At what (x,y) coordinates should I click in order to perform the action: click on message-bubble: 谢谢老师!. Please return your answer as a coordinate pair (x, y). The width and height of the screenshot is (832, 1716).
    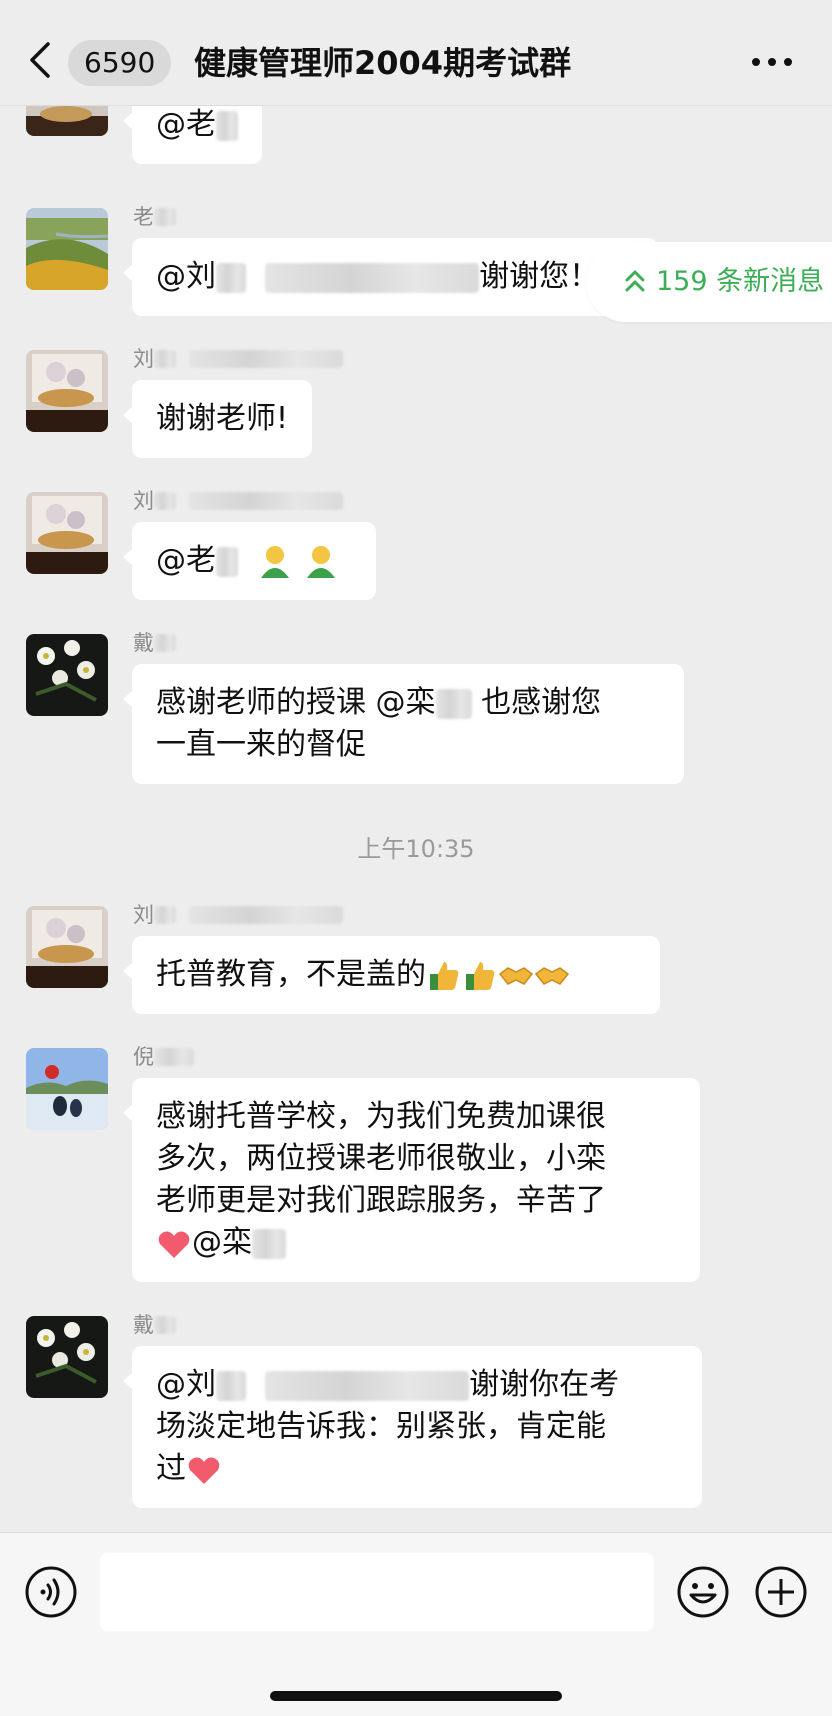
    Looking at the image, I should click on (217, 419).